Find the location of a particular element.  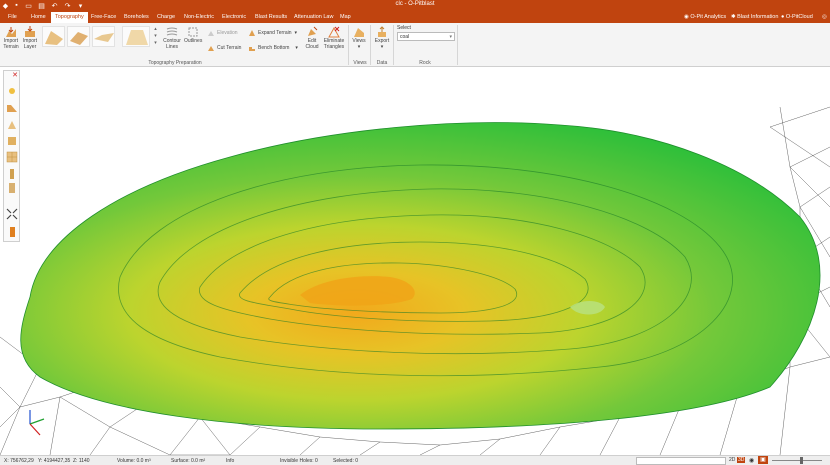

layer-icon is located at coordinates (12, 108).